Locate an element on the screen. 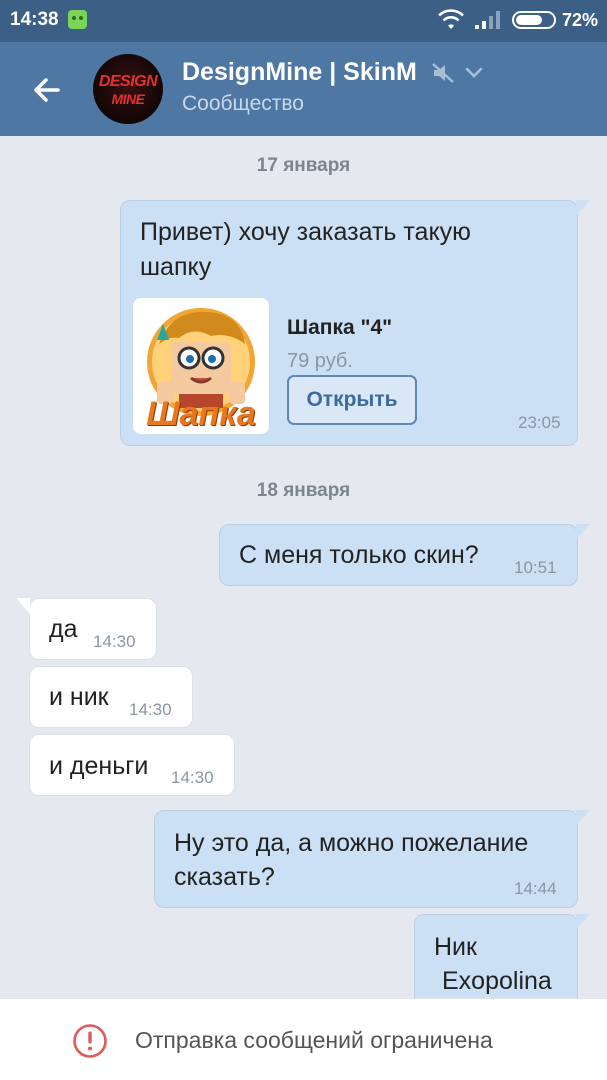 The height and width of the screenshot is (1080, 607). attachment-thumbnail: Шапка is located at coordinates (201, 366).